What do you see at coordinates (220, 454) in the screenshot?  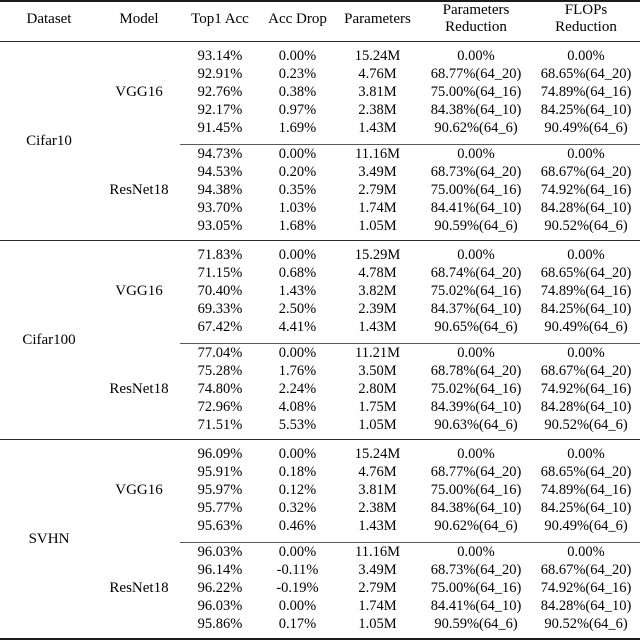 I see `cell-top1: 96.09%` at bounding box center [220, 454].